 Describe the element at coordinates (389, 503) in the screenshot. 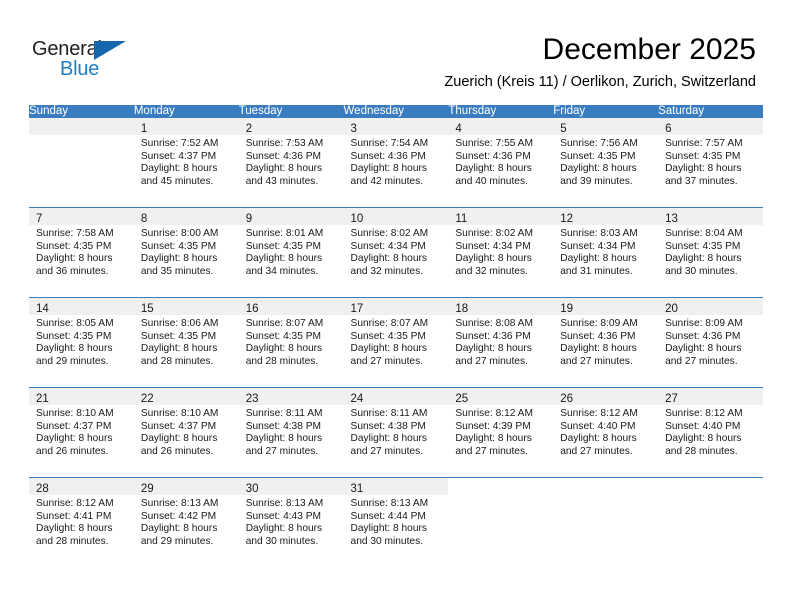

I see `sunrise-text: Sunrise: 8:13 AM` at that location.